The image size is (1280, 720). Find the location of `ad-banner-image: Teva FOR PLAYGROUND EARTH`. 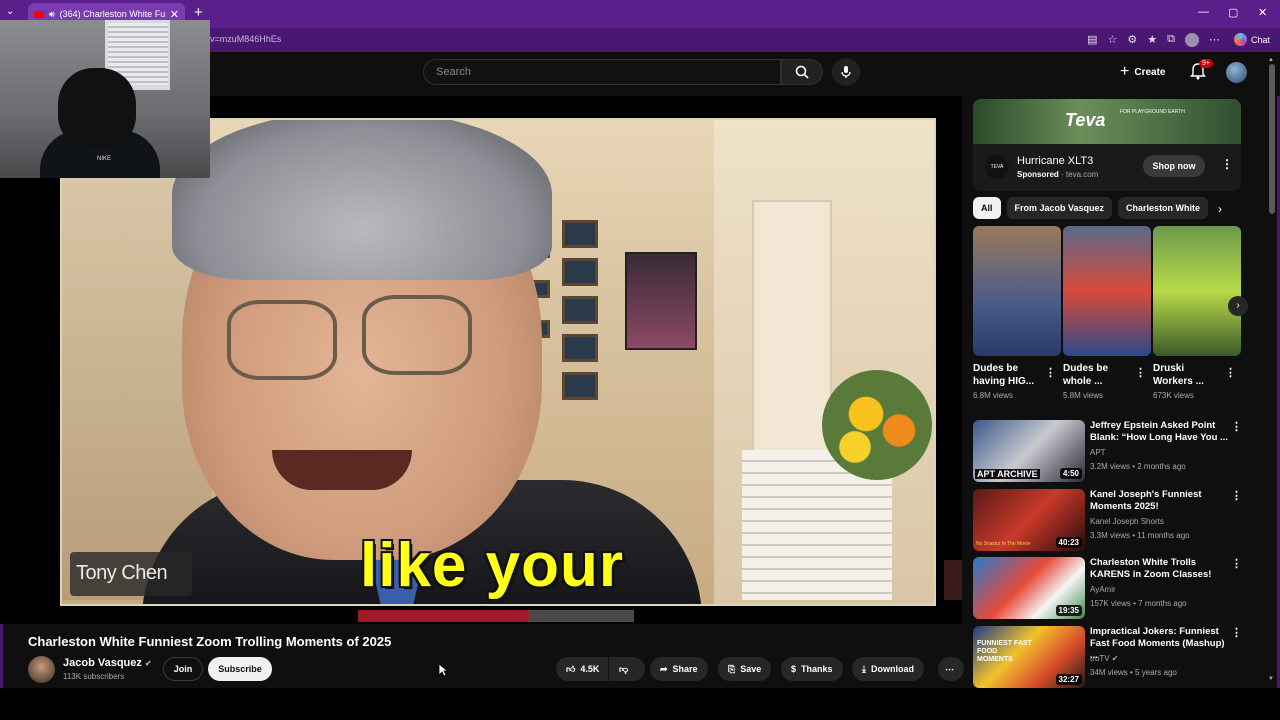

ad-banner-image: Teva FOR PLAYGROUND EARTH is located at coordinates (1107, 121).